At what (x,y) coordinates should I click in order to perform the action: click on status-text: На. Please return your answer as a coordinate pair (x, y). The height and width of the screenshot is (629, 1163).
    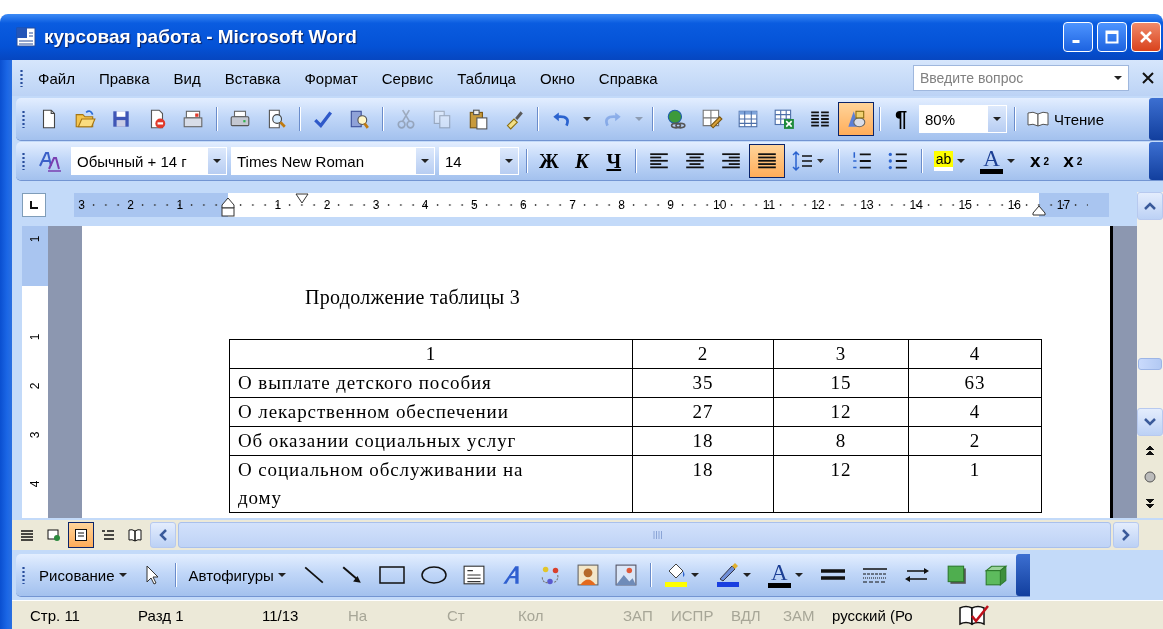
    Looking at the image, I should click on (358, 615).